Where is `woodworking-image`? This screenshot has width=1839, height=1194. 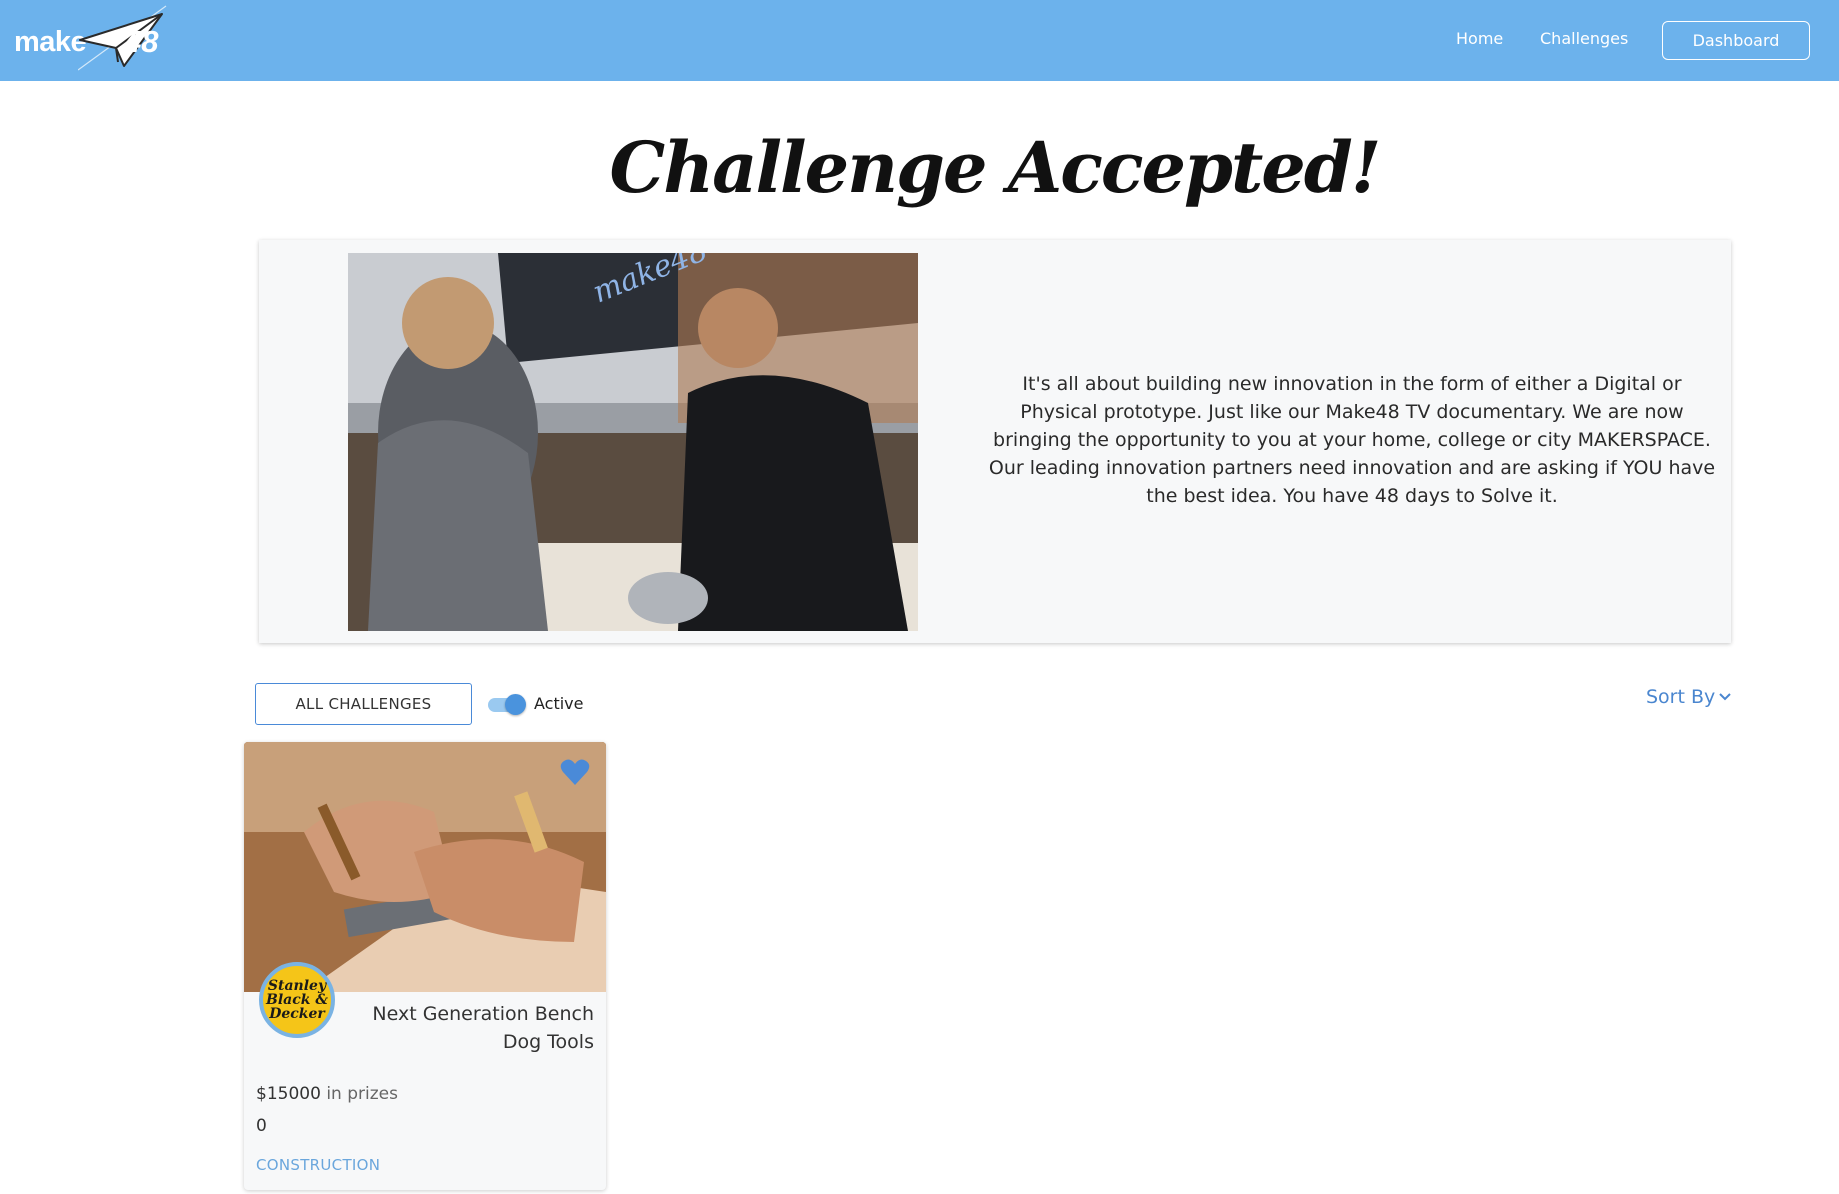 woodworking-image is located at coordinates (425, 867).